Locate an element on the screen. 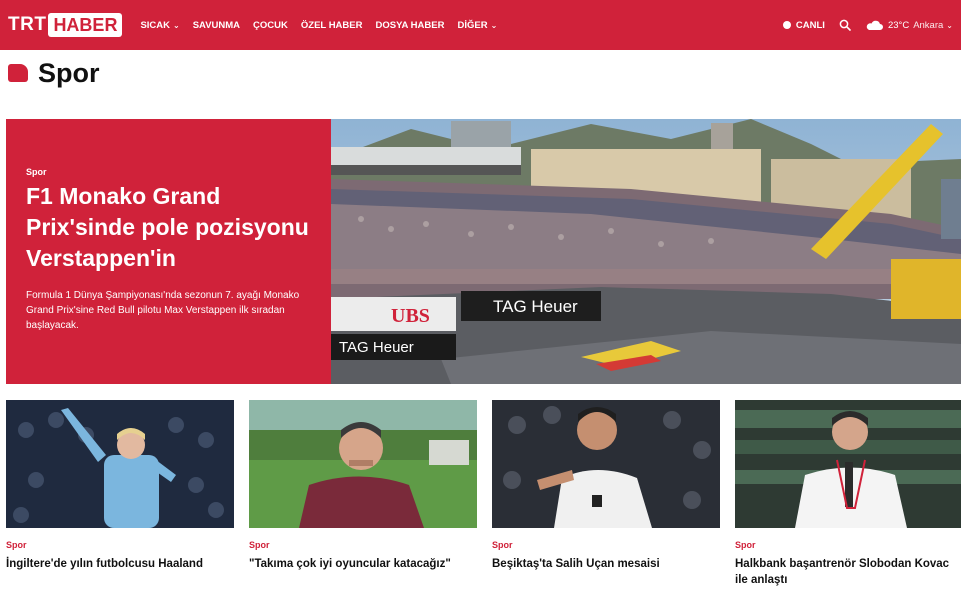  logo-trt-text: TRT is located at coordinates (27, 24).